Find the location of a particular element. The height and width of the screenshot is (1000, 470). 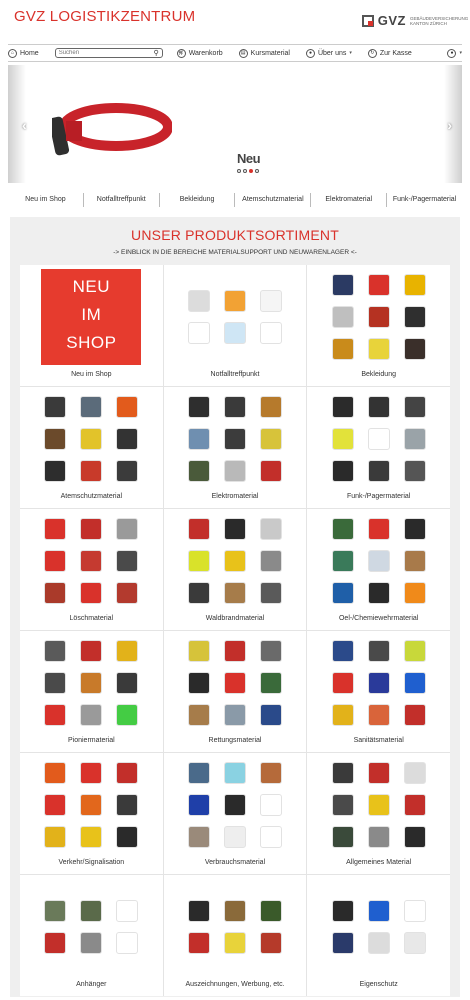

tab-funk-pagermaterial: Funk-/Pagermaterial is located at coordinates (424, 200).